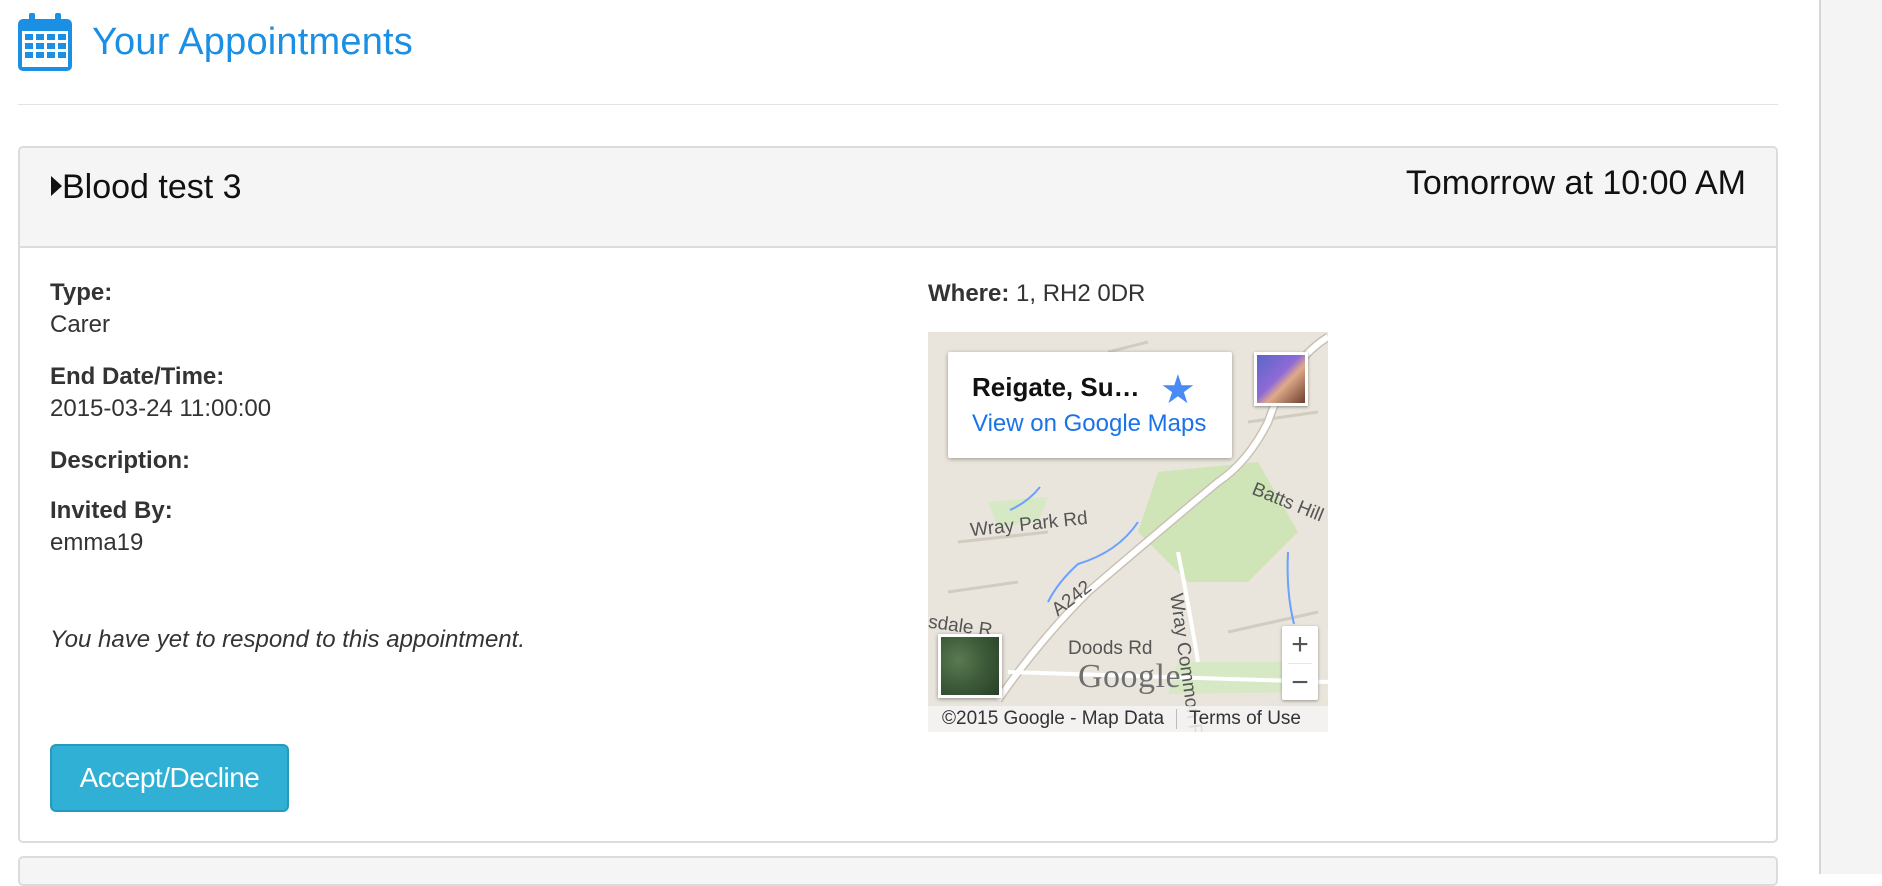 The height and width of the screenshot is (886, 1882). I want to click on scrollbar-gutter, so click(1850, 437).